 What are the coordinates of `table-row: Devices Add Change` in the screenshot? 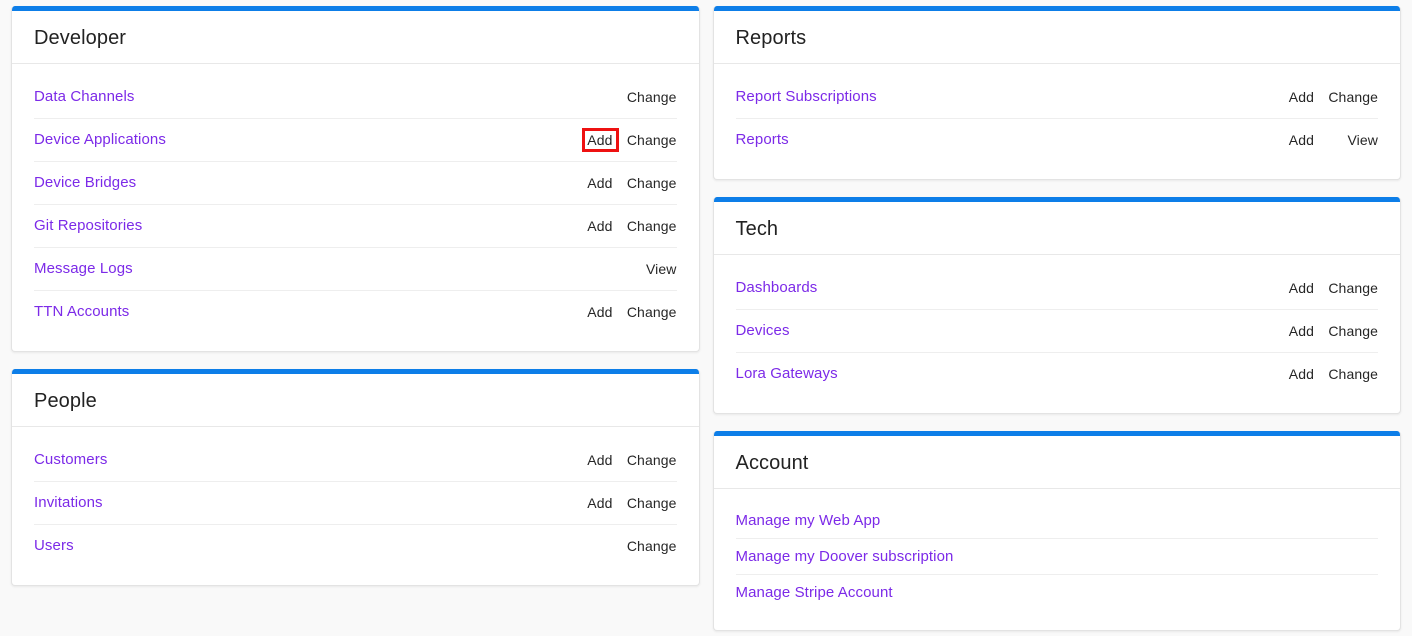 It's located at (1056, 331).